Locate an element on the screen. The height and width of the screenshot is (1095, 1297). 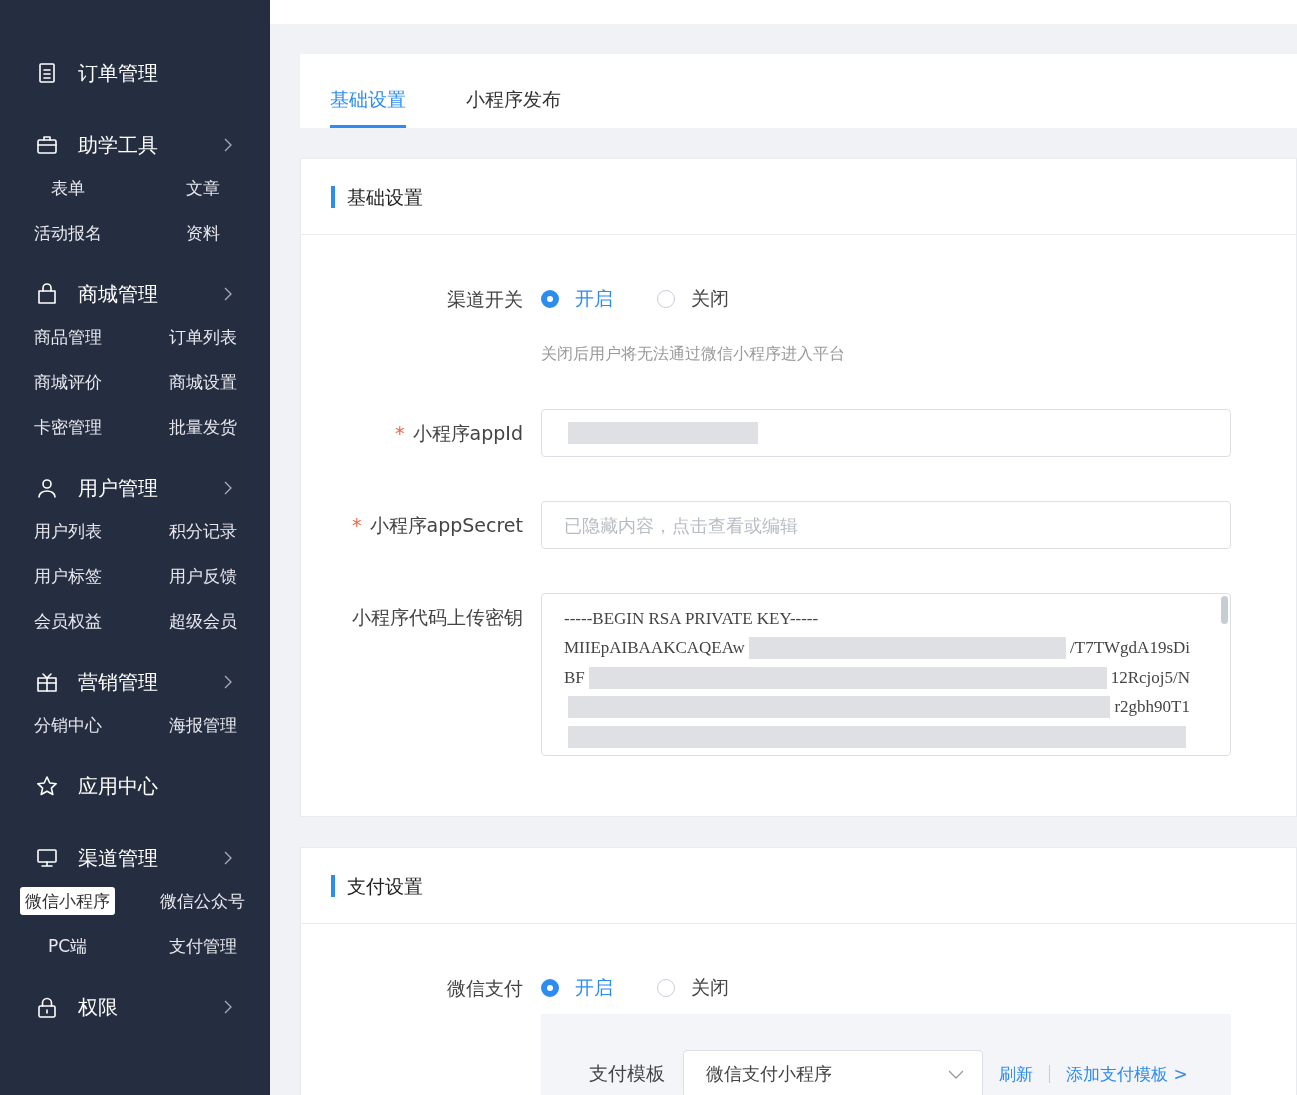
section-title: 基础设置 is located at coordinates (377, 196).